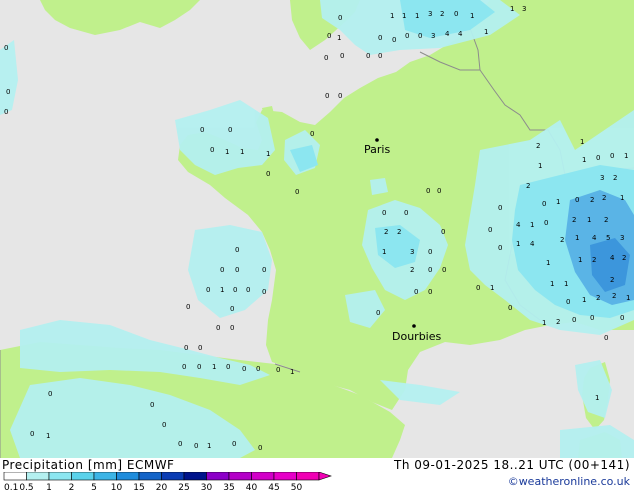 The width and height of the screenshot is (634, 490). I want to click on color-scale: 0.1 0.5 1 2 5 10 15 20 25 30 35 40 45 50, so click(167, 481).